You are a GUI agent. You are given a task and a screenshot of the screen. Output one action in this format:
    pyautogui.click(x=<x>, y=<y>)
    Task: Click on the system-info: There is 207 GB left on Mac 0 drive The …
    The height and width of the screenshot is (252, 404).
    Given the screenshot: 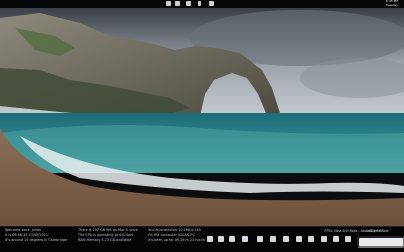 What is the action you would take?
    pyautogui.click(x=108, y=235)
    